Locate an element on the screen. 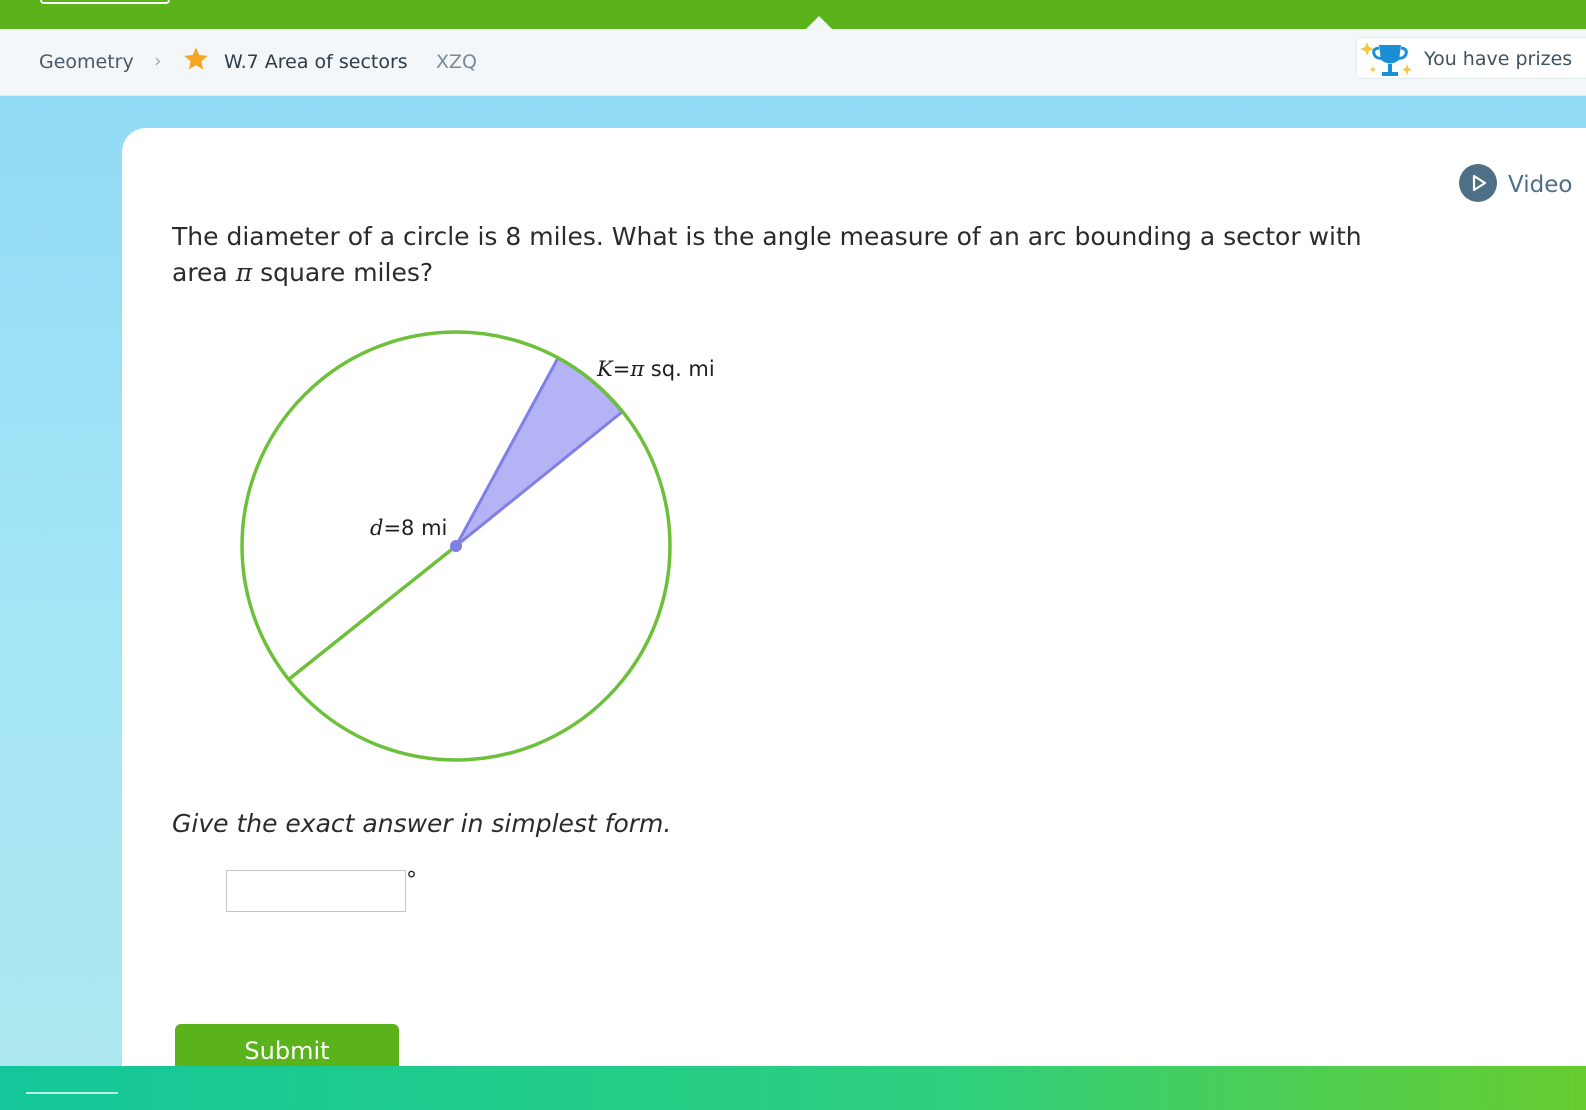 This screenshot has width=1586, height=1110. diameter-variable: d is located at coordinates (376, 528).